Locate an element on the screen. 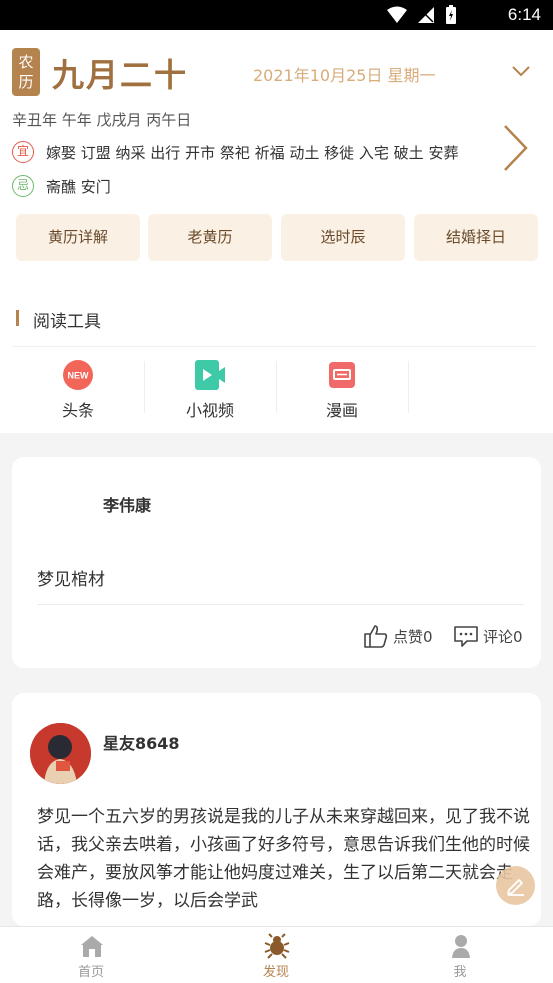 This screenshot has width=553, height=983. tool-headlines: NEW 头条 is located at coordinates (78, 389).